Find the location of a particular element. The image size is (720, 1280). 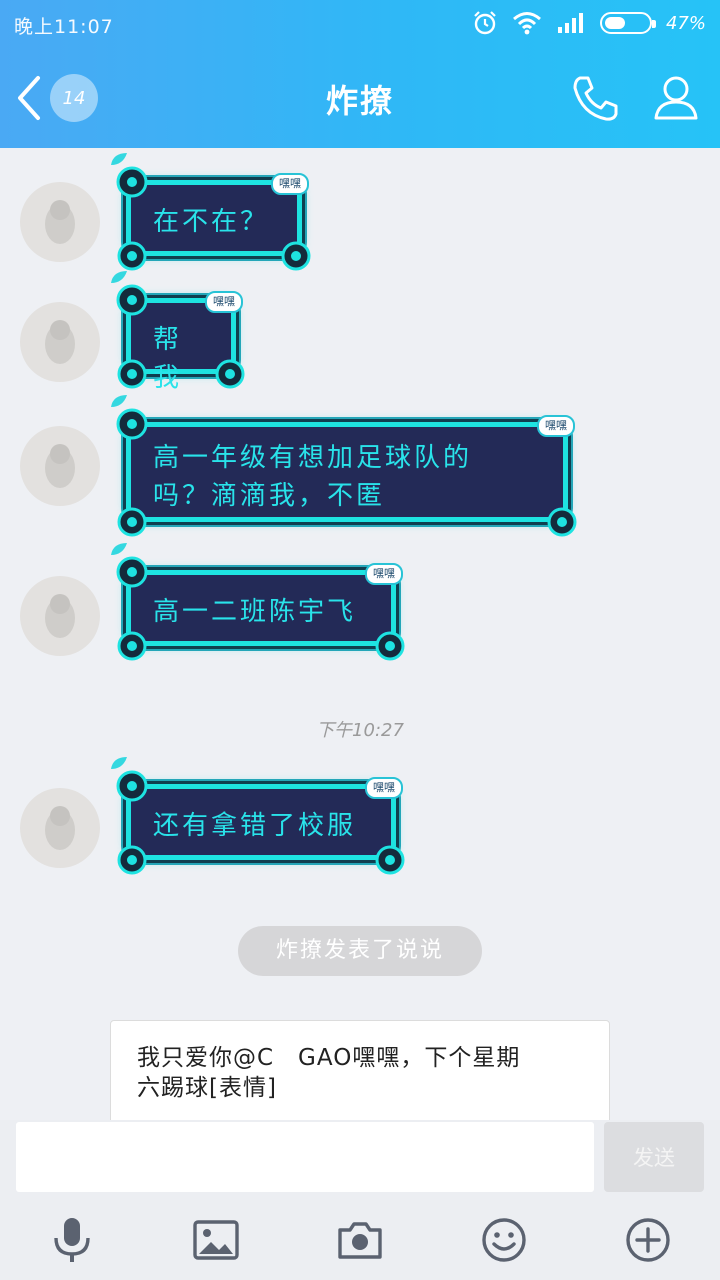

message-text-line: 吗？滴滴我，不匿 is located at coordinates (269, 496).